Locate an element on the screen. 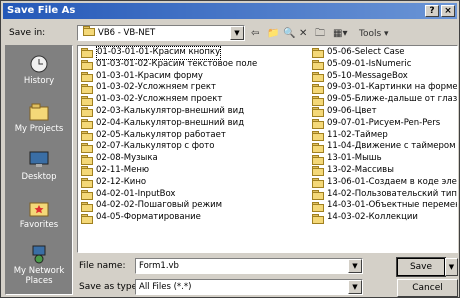 The height and width of the screenshot is (300, 462). file-item: 01-03-01-01-Красим кнопку is located at coordinates (193, 53).